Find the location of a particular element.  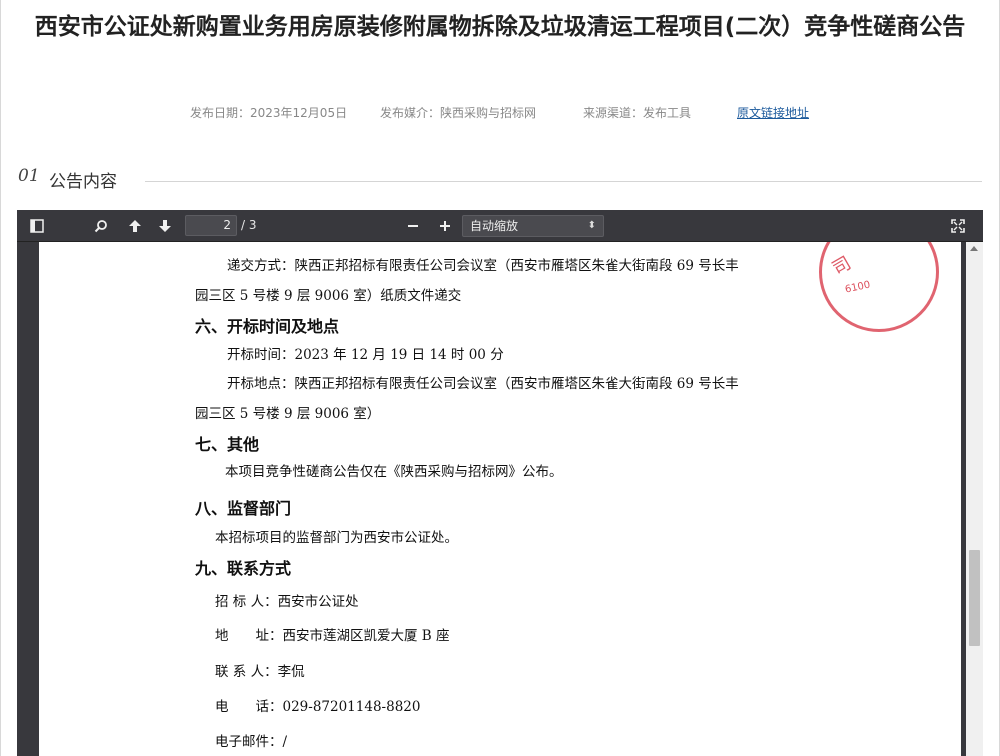

previous-page-icon is located at coordinates (135, 226).